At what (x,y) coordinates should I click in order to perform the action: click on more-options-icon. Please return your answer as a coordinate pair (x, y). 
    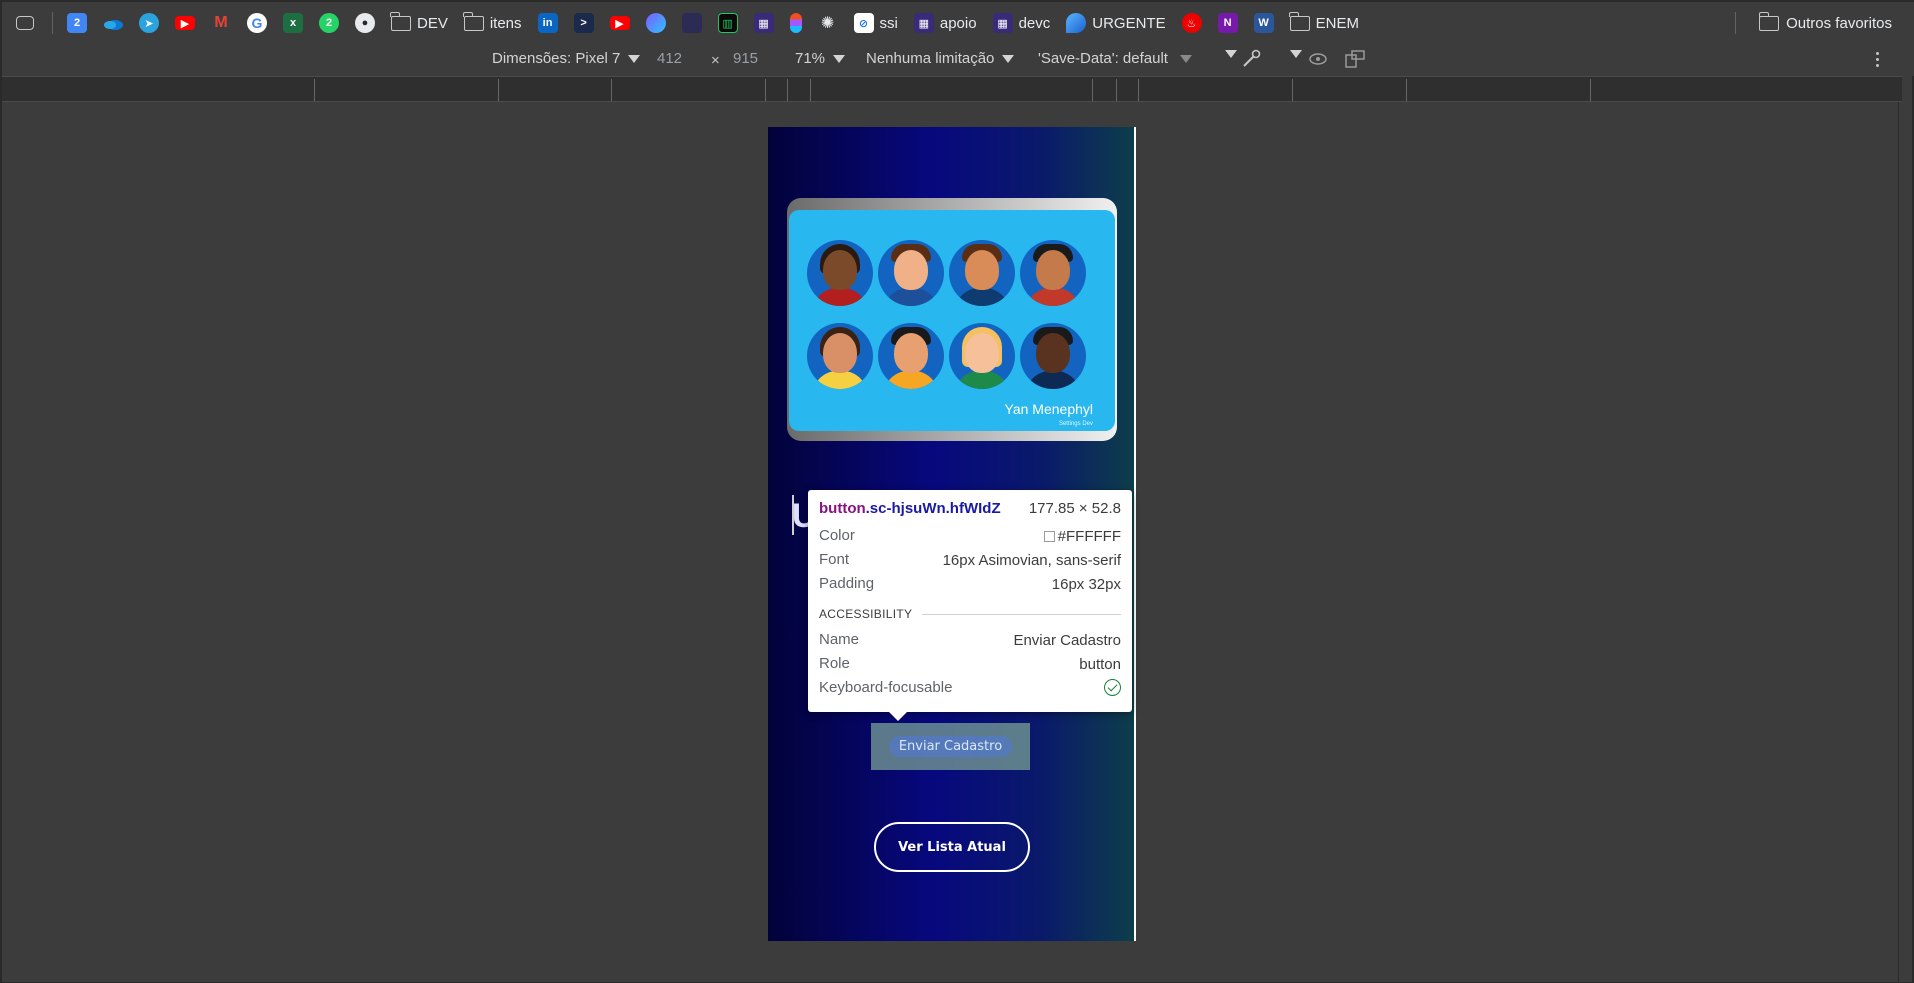
    Looking at the image, I should click on (1878, 60).